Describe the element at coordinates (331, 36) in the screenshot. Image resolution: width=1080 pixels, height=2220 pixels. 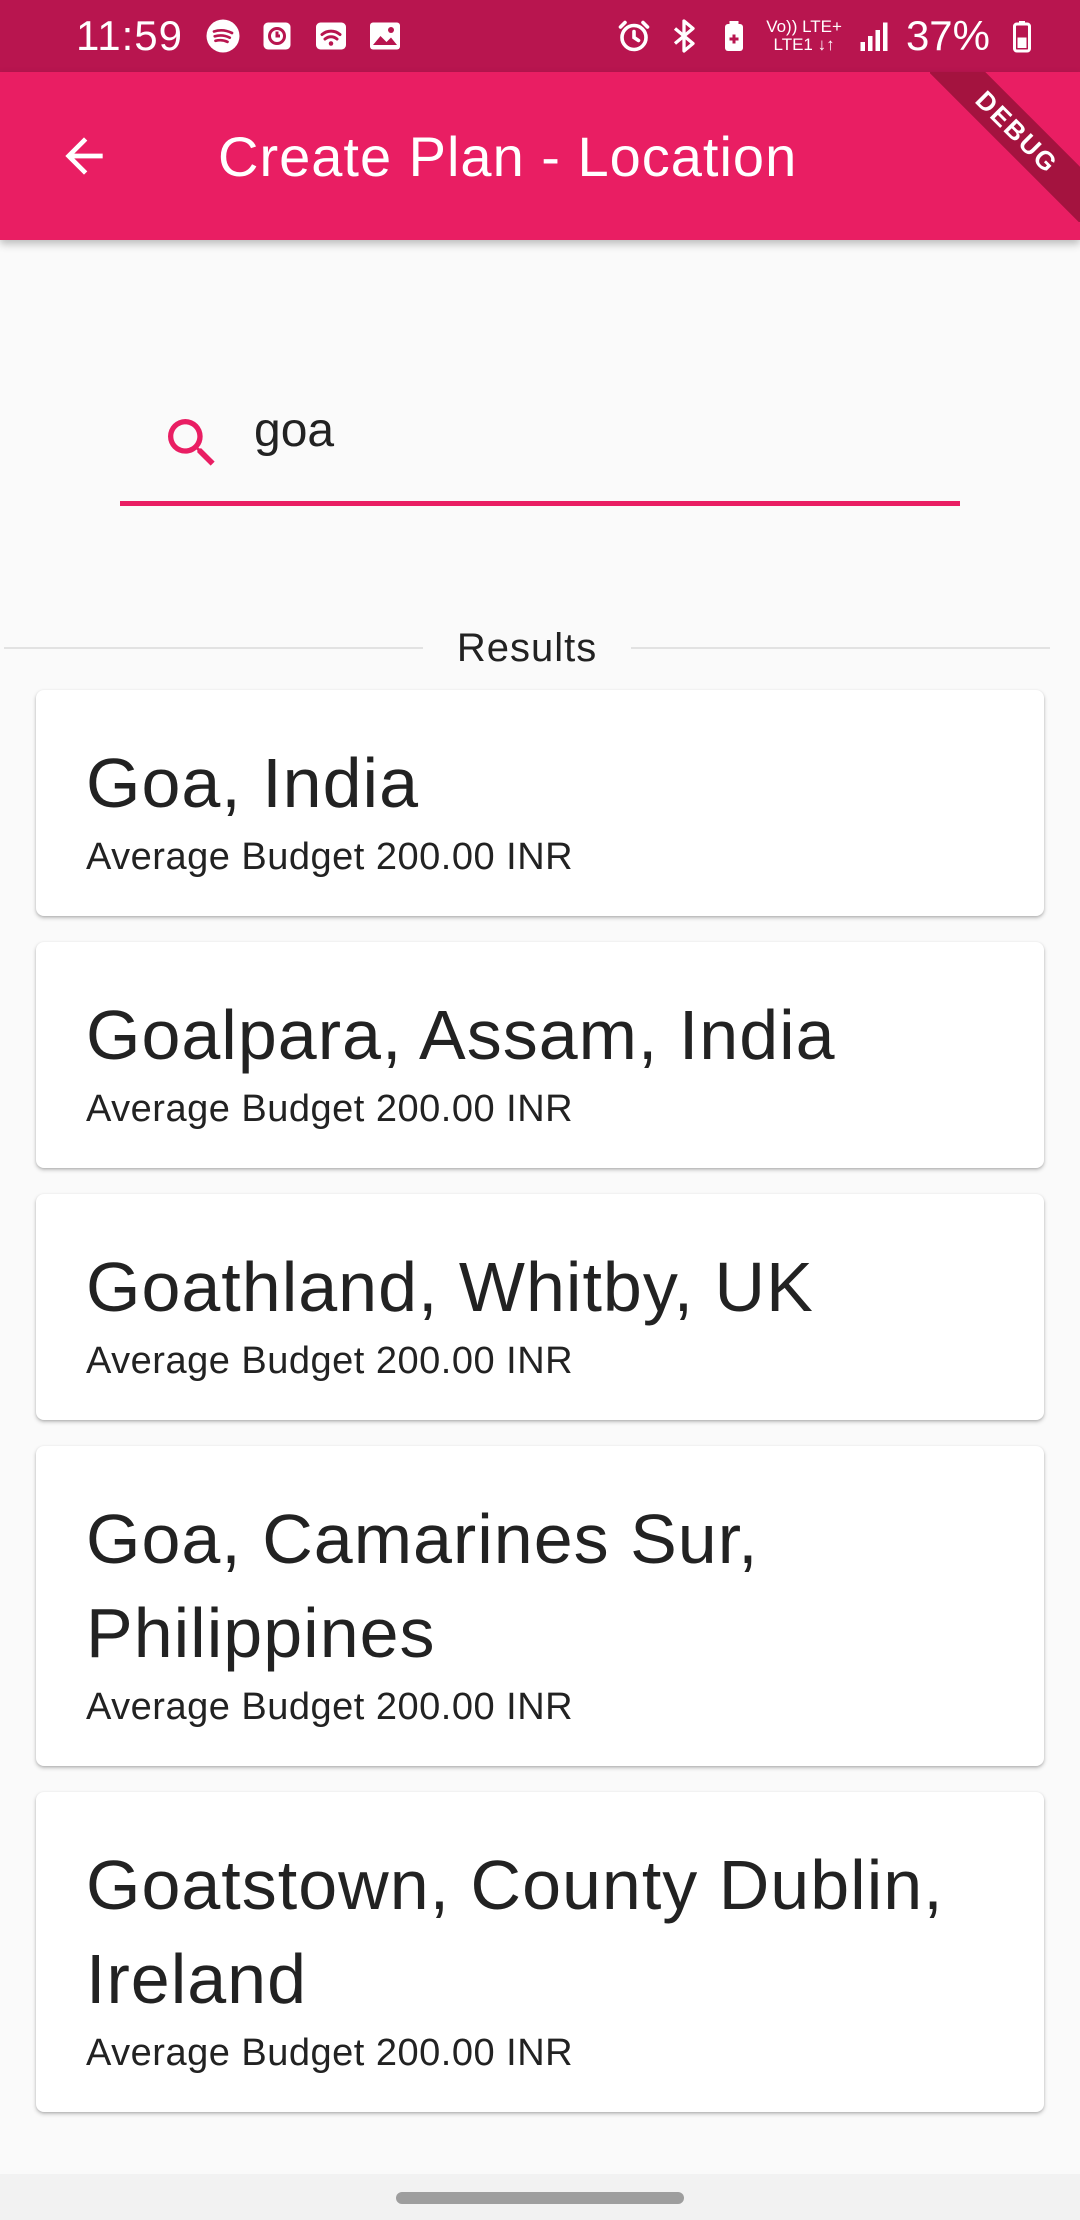
I see `wifi-calling-icon` at that location.